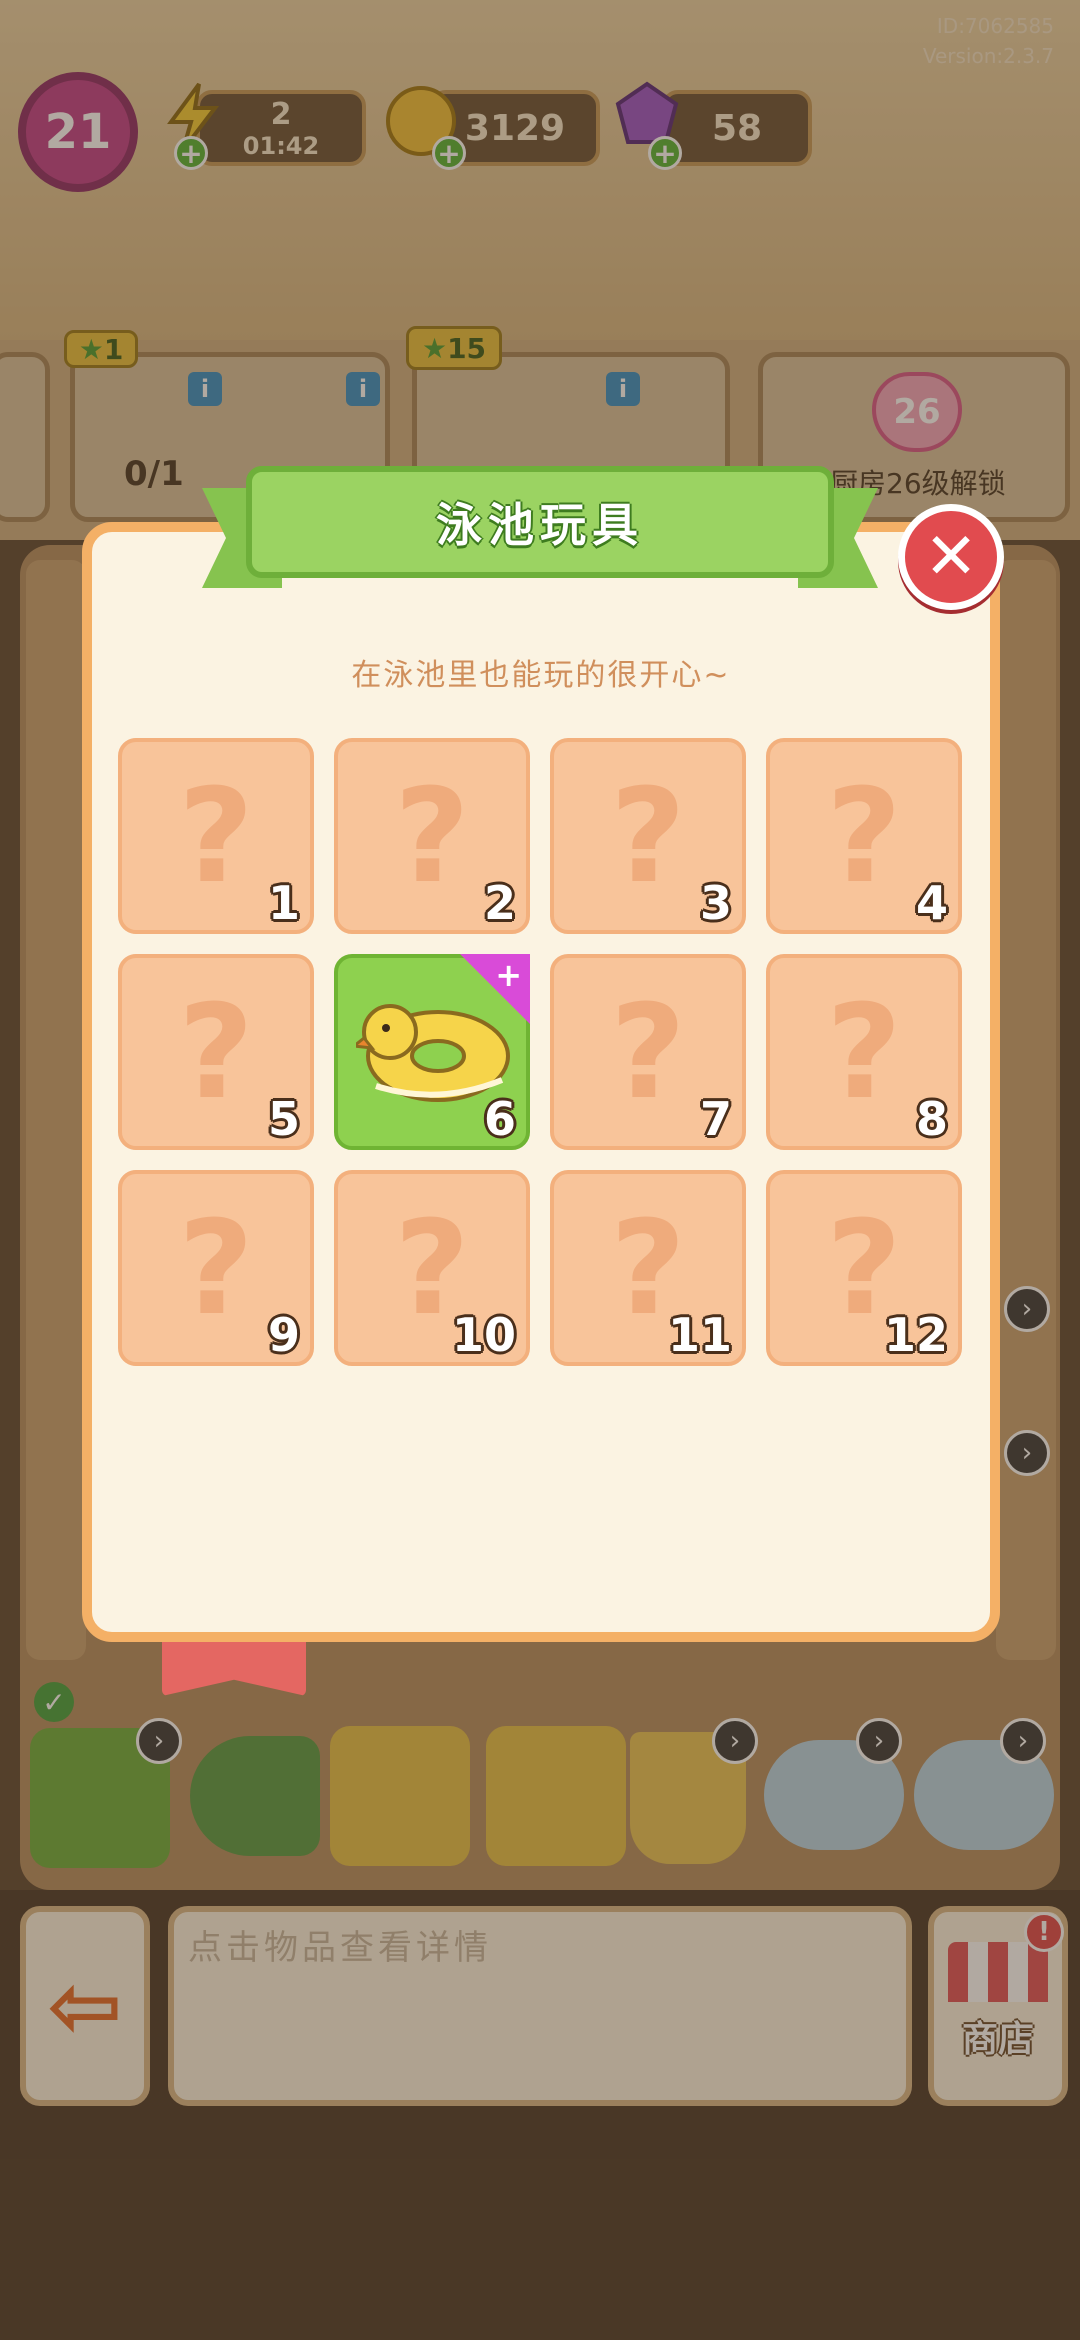  I want to click on collection-slot-6: +6, so click(432, 1052).